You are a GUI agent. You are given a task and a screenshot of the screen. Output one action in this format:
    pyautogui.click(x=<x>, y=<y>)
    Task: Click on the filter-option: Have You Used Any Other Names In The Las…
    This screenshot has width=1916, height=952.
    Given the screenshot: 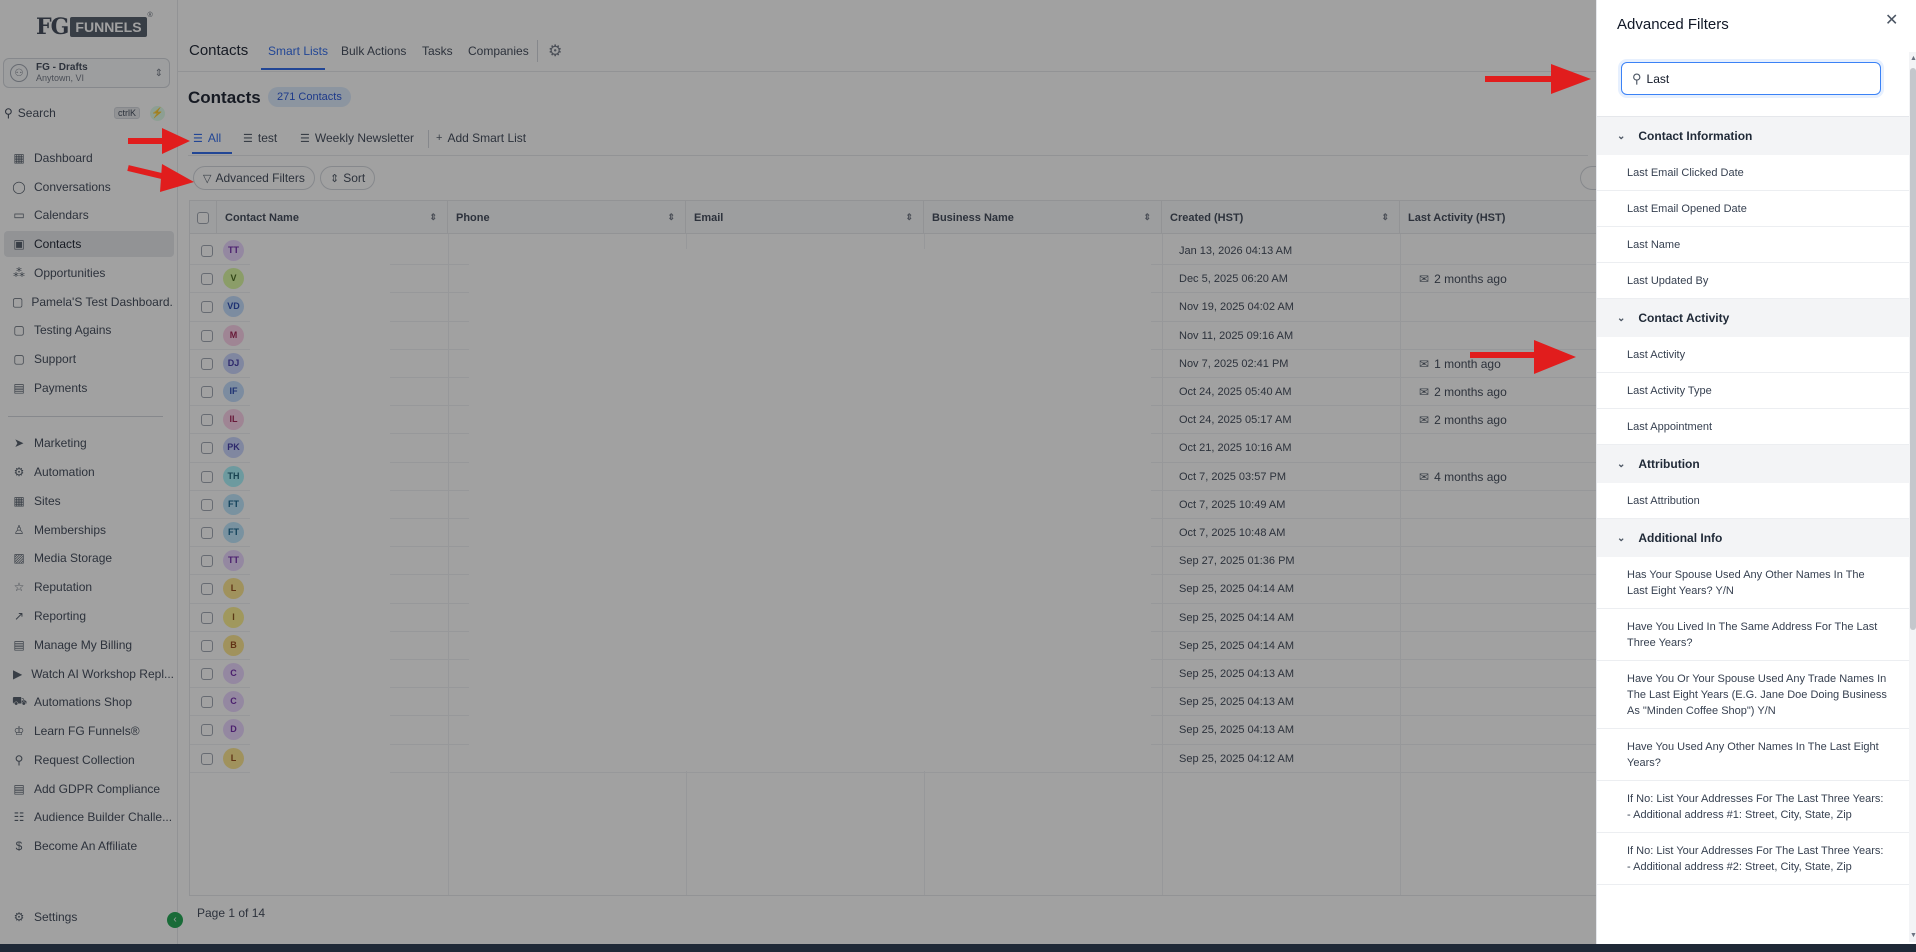 What is the action you would take?
    pyautogui.click(x=1753, y=755)
    